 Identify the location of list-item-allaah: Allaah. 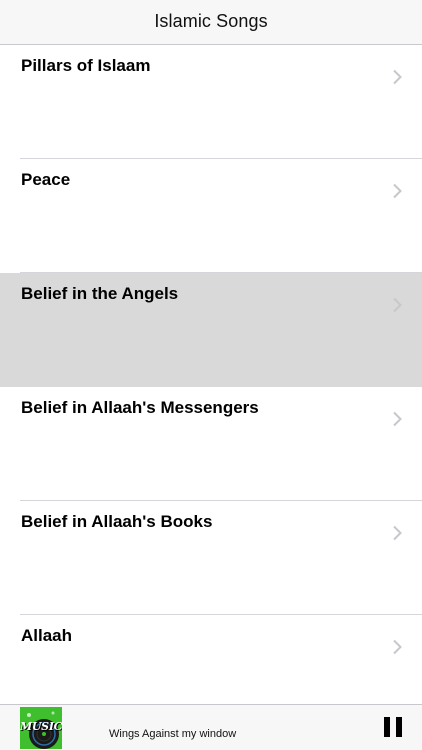
(211, 659).